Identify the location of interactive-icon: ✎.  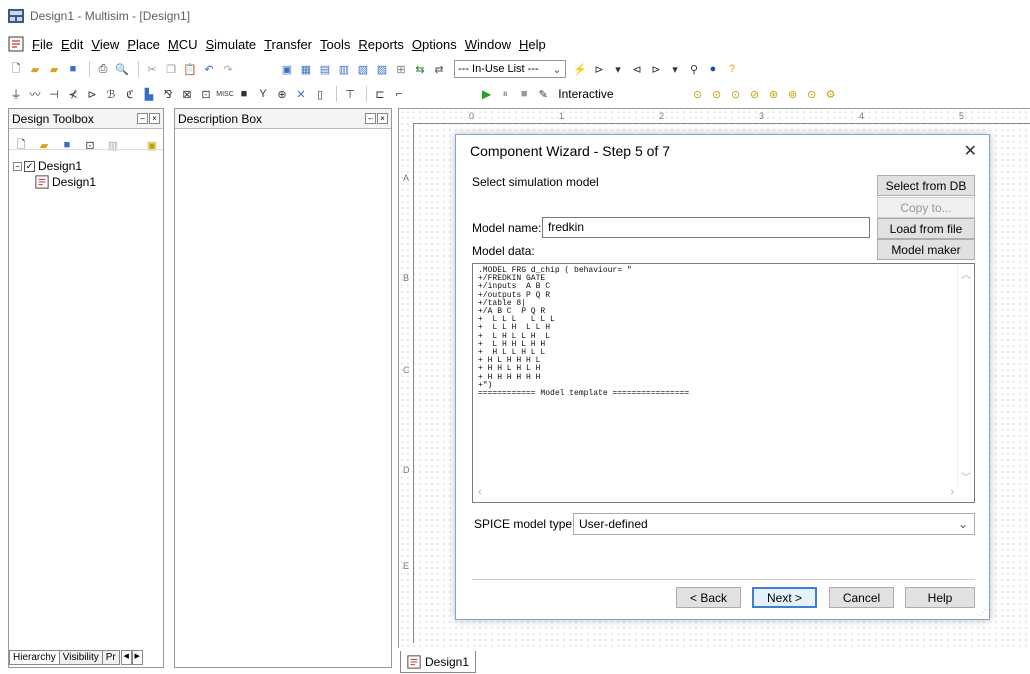
(543, 94).